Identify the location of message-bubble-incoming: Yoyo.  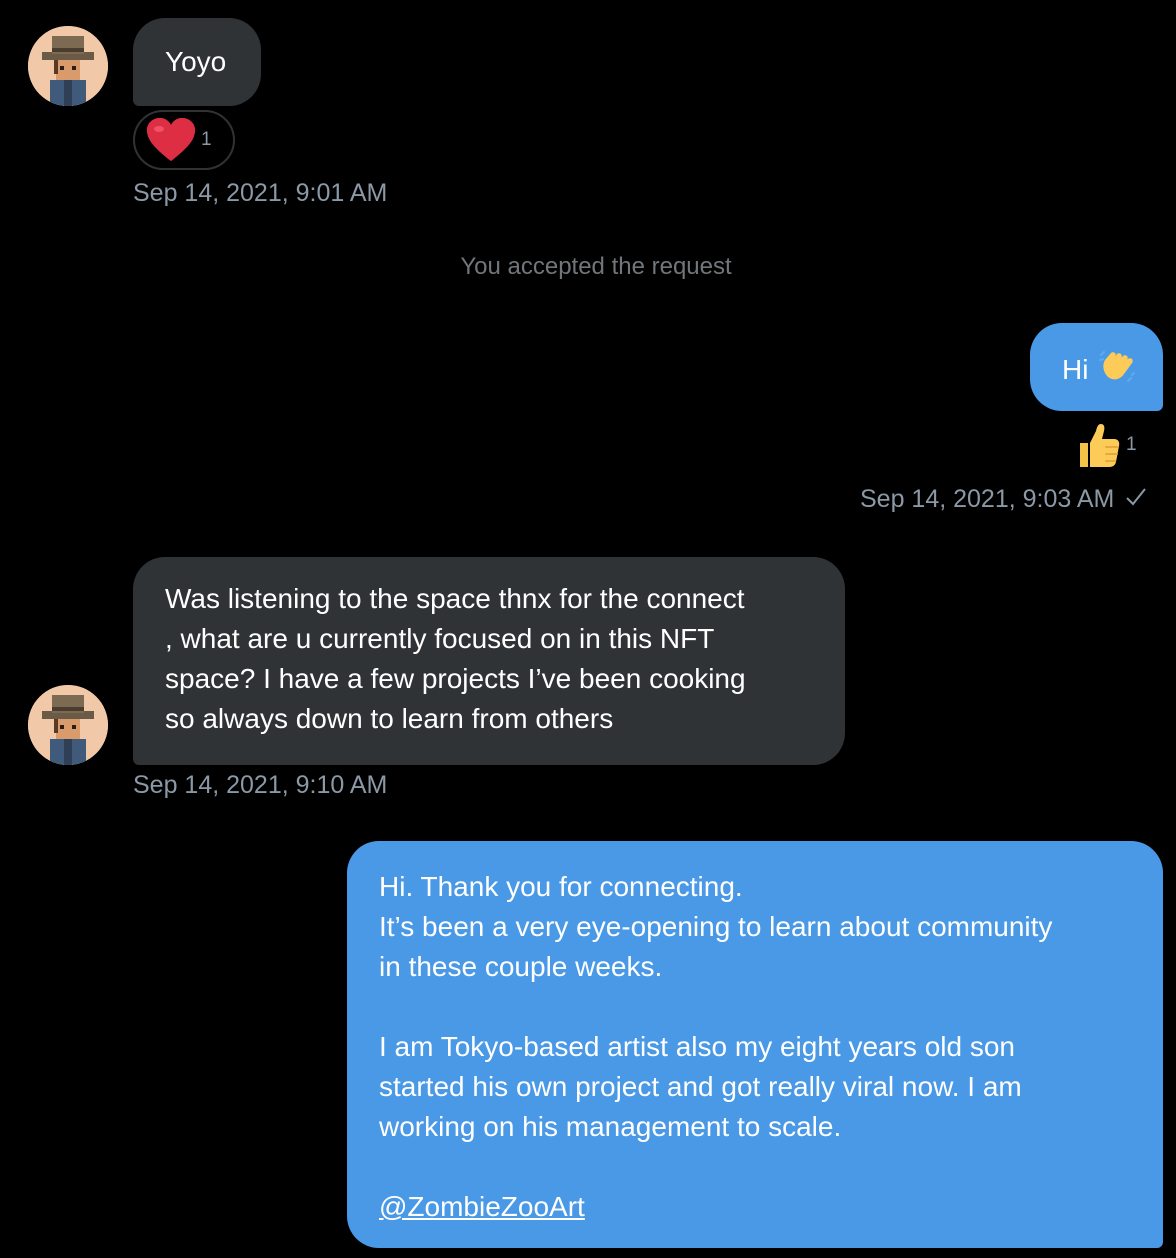
(197, 62).